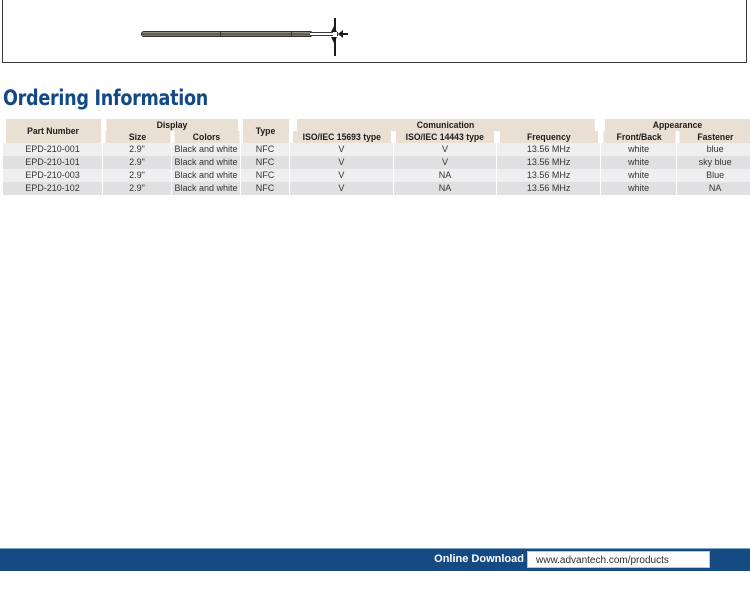 This screenshot has height=591, width=750. What do you see at coordinates (52, 188) in the screenshot?
I see `cell-part-number: EPD-210-102` at bounding box center [52, 188].